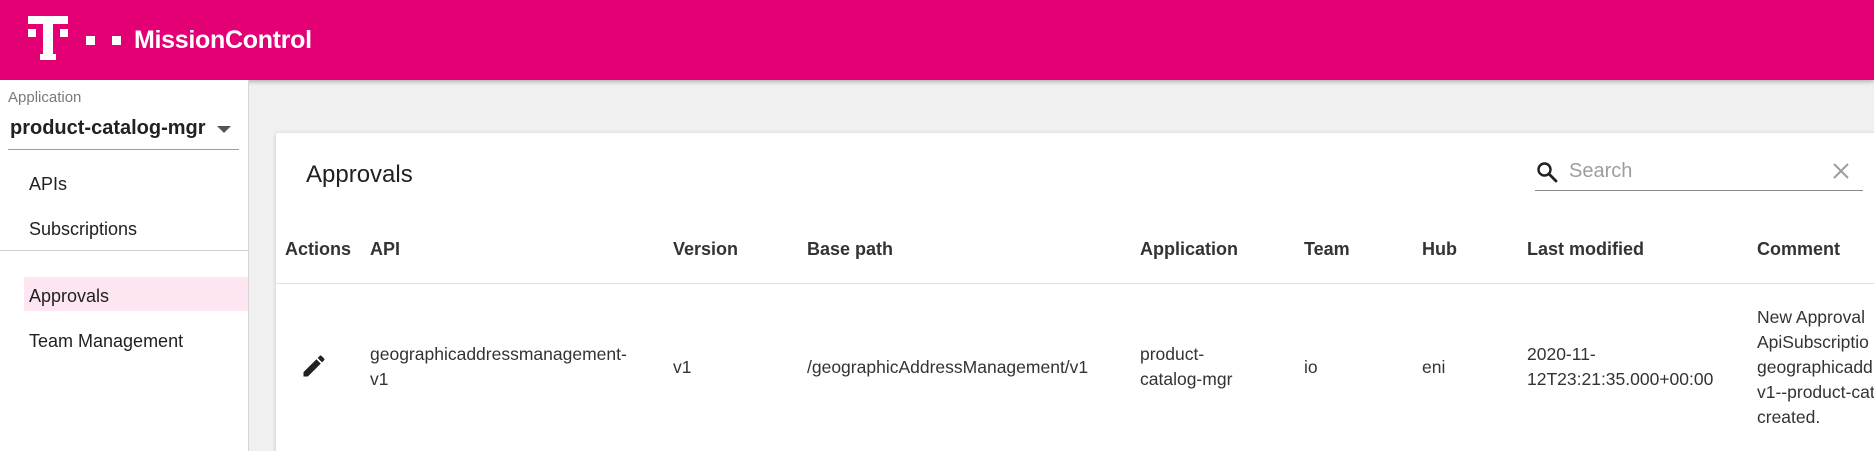 Image resolution: width=1874 pixels, height=451 pixels. I want to click on application-select-value: product-catalog-mgr, so click(108, 128).